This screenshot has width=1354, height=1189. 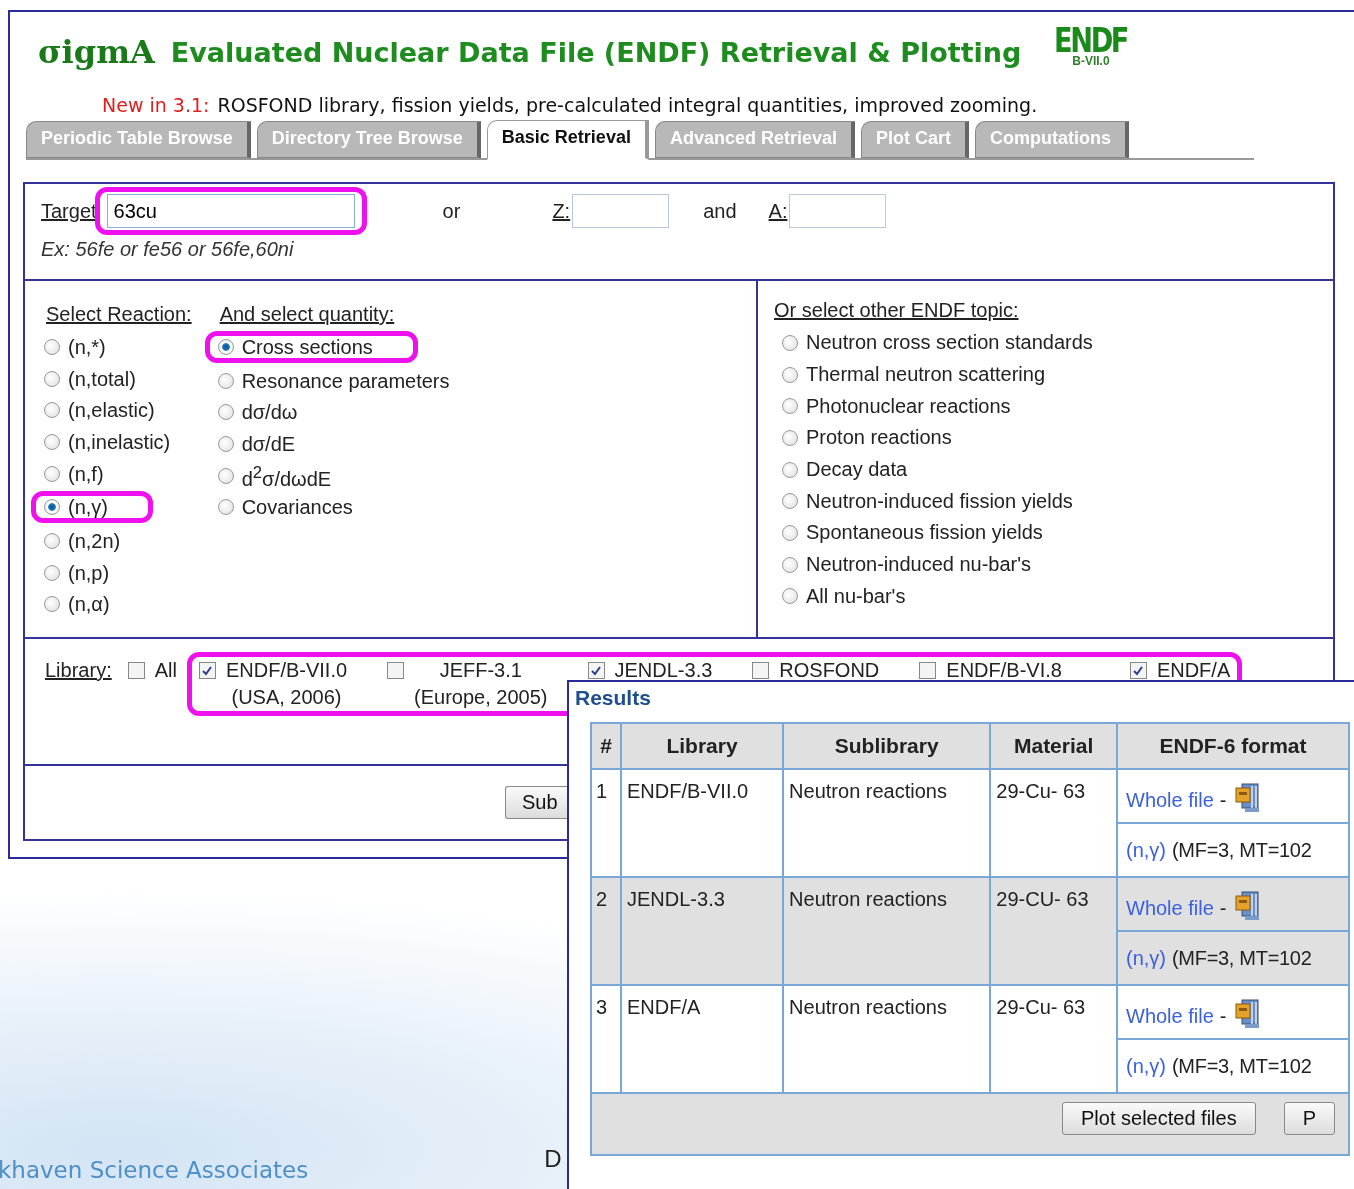 I want to click on option-label: (n,2n), so click(x=94, y=540).